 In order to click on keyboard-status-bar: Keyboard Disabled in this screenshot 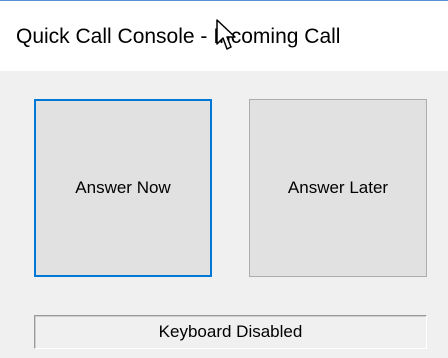, I will do `click(230, 332)`.